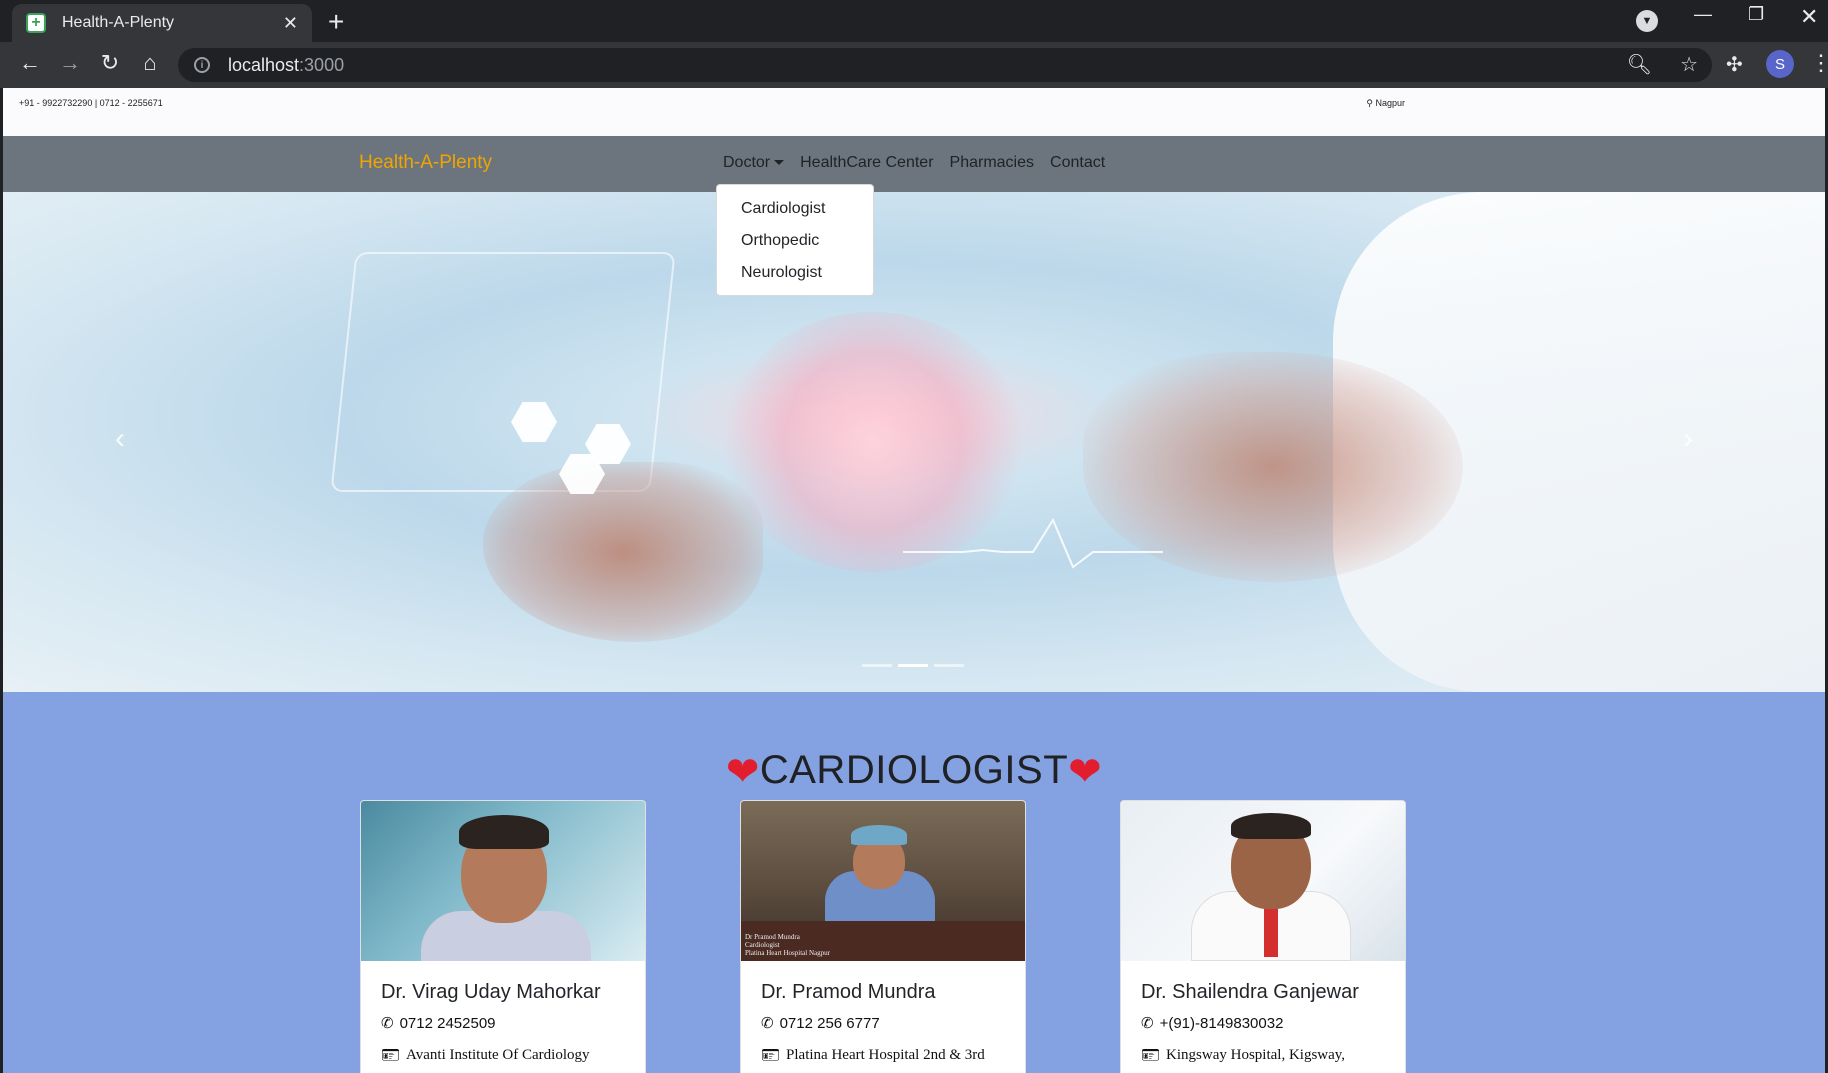  What do you see at coordinates (1639, 64) in the screenshot?
I see `zoom-icon: 🔍︎` at bounding box center [1639, 64].